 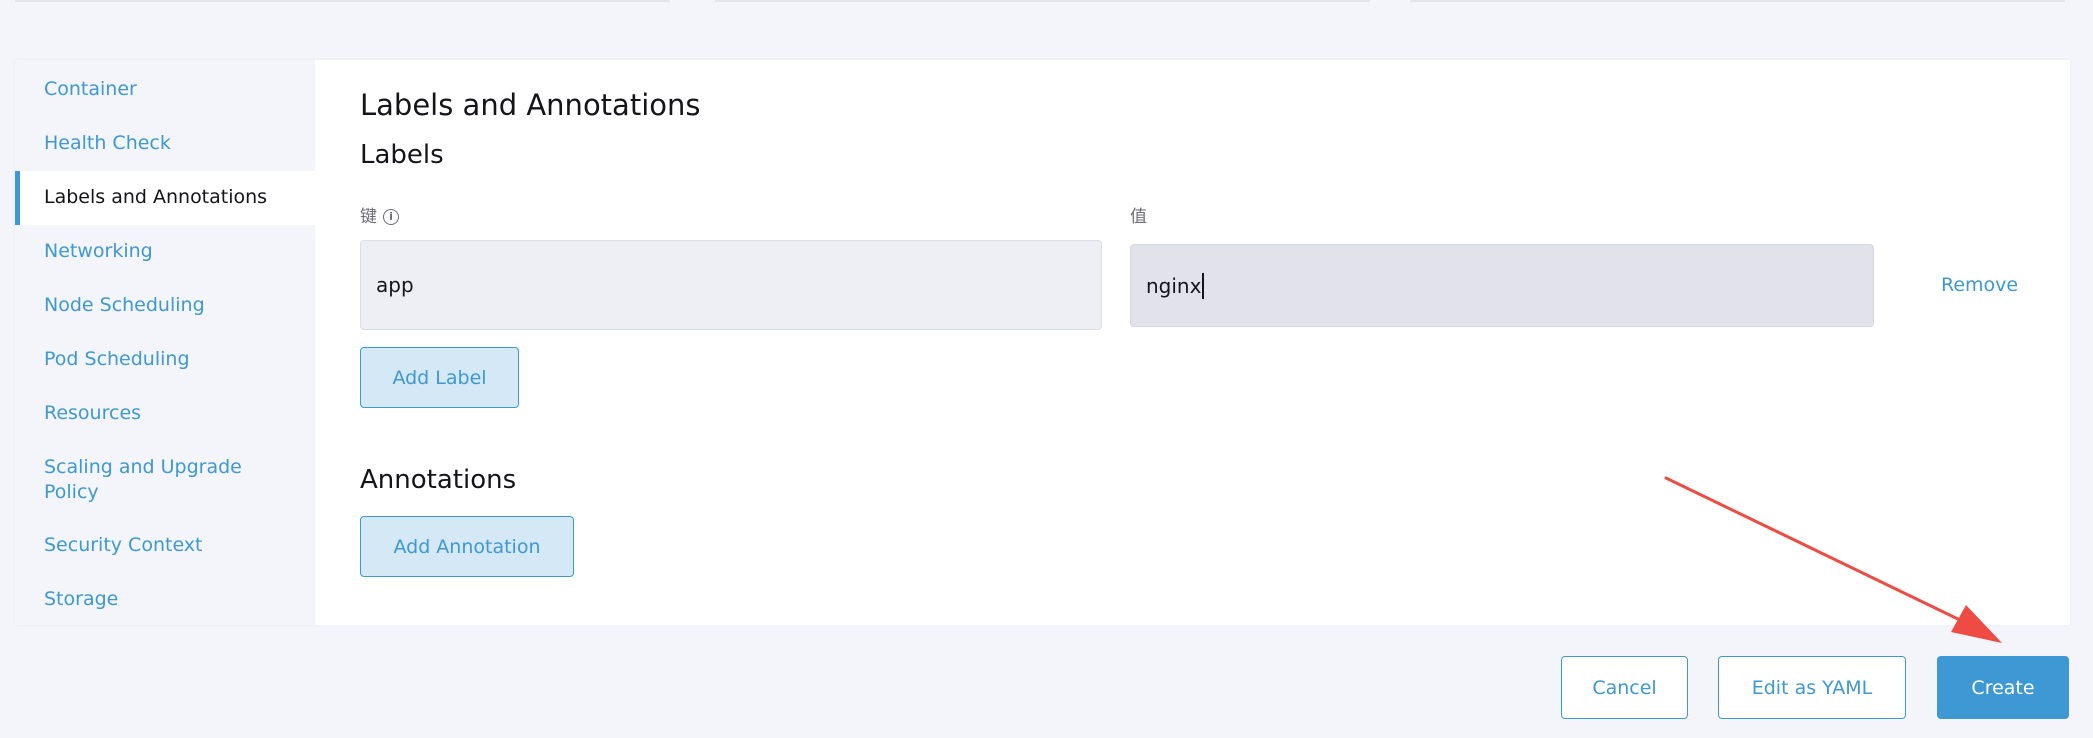 What do you see at coordinates (1203, 285) in the screenshot?
I see `text-caret` at bounding box center [1203, 285].